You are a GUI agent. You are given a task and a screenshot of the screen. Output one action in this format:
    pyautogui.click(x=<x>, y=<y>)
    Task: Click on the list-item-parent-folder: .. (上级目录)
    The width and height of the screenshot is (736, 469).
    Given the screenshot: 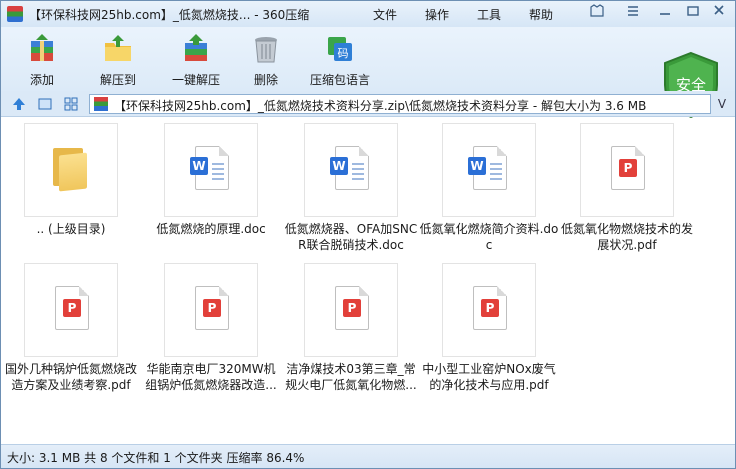 What is the action you would take?
    pyautogui.click(x=71, y=185)
    